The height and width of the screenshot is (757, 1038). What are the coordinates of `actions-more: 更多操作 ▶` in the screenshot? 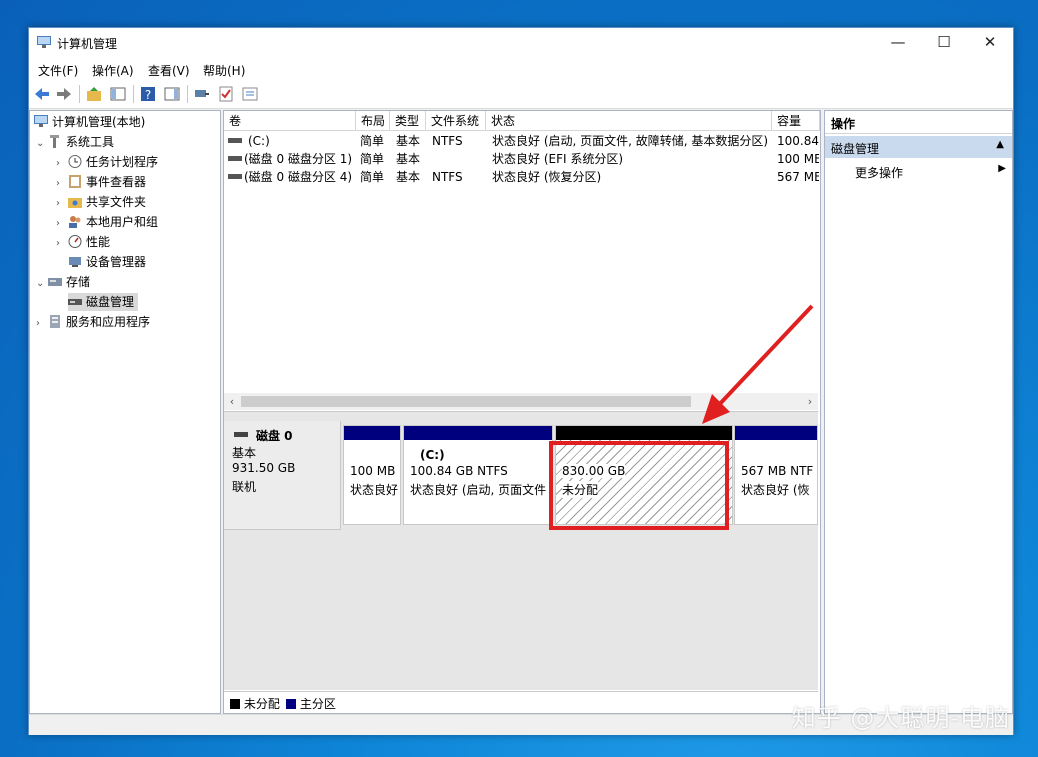 It's located at (918, 171).